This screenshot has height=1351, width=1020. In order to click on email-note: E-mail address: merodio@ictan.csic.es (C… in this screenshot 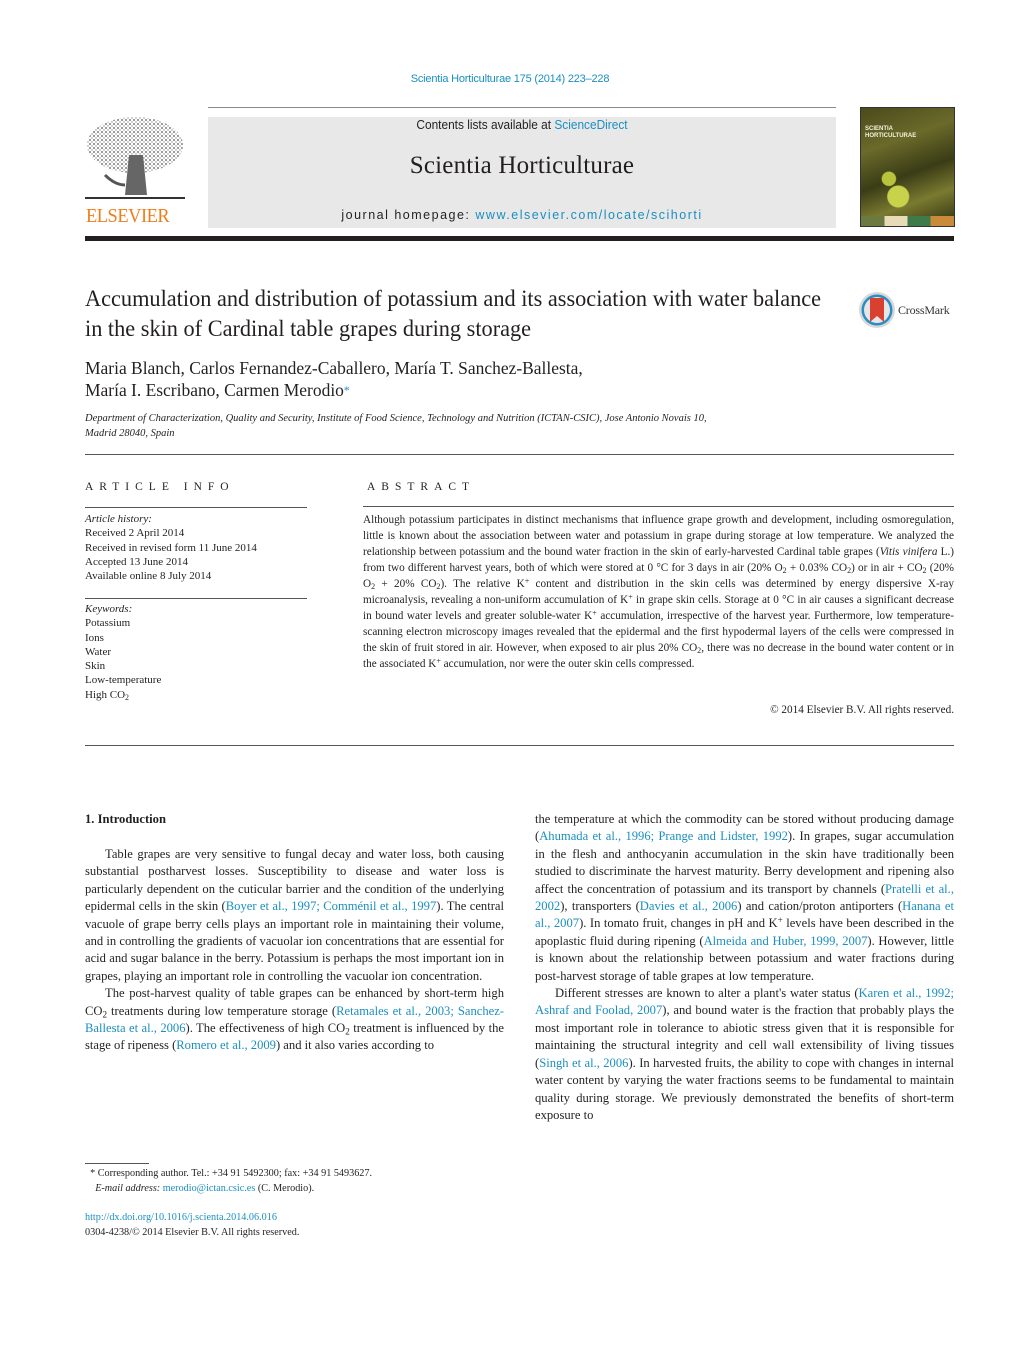, I will do `click(205, 1188)`.